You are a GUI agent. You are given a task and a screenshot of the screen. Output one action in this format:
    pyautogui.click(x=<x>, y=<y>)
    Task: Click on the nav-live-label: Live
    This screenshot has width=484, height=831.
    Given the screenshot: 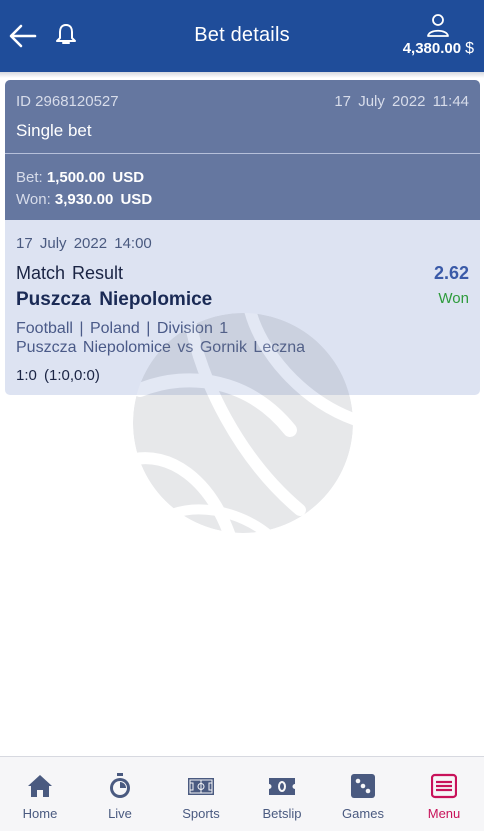 What is the action you would take?
    pyautogui.click(x=120, y=813)
    